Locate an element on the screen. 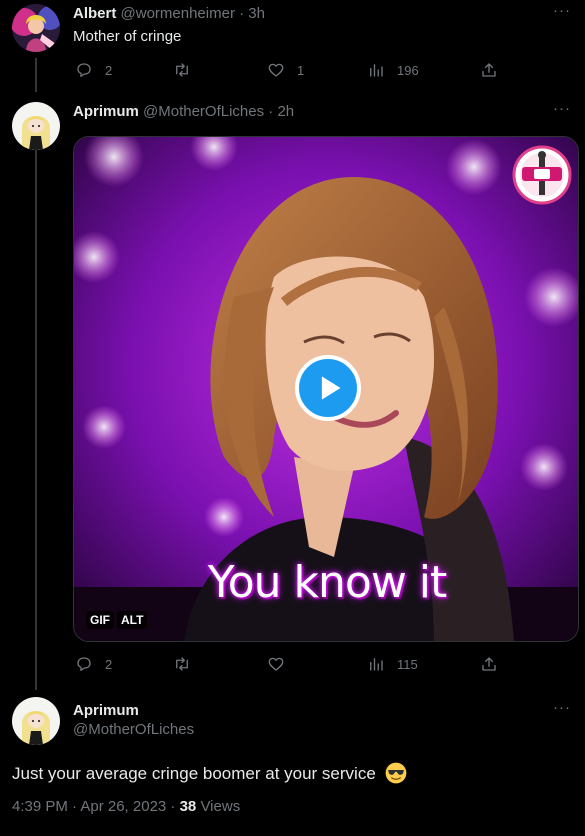 The width and height of the screenshot is (585, 836). views-button: 196 is located at coordinates (393, 70).